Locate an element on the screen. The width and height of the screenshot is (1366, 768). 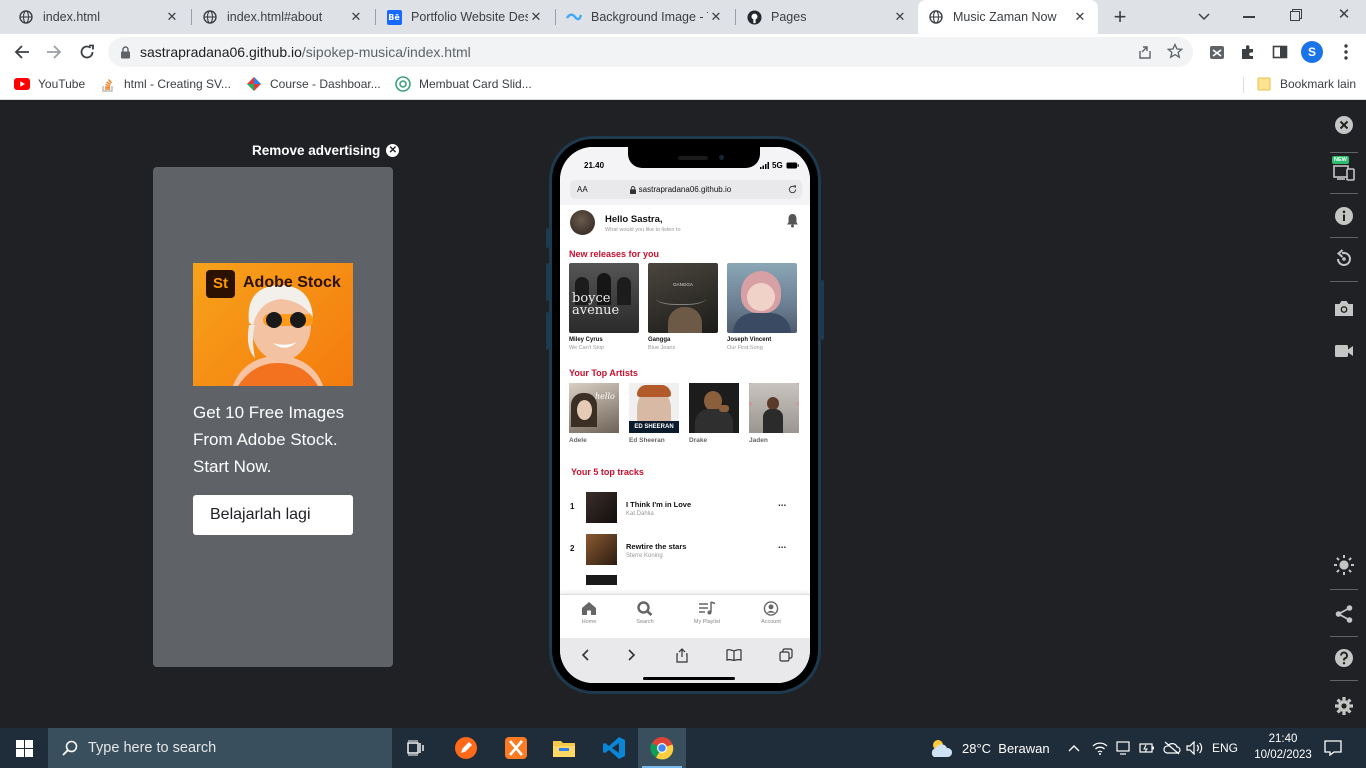
artist-card: Drake is located at coordinates (714, 413).